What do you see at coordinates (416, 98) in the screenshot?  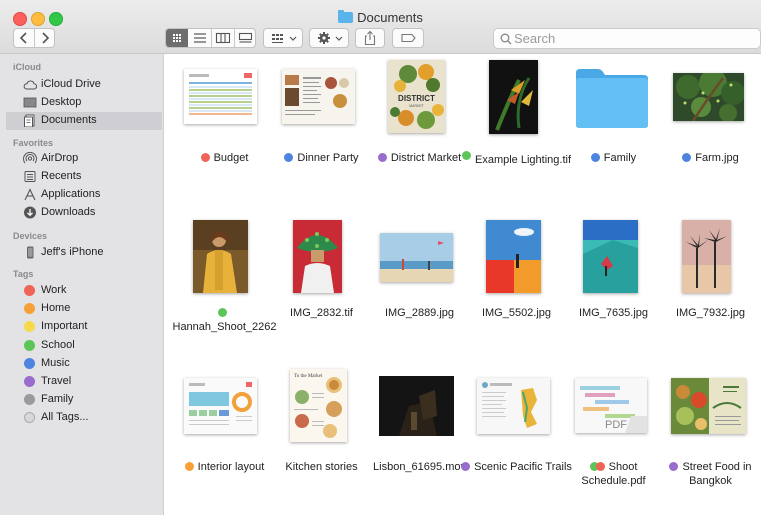 I see `book-cover-title: DISTRICT` at bounding box center [416, 98].